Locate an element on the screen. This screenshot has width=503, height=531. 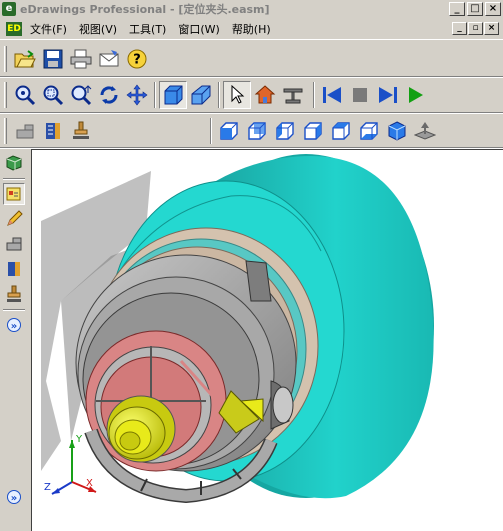
minimize-button: _ is located at coordinates (457, 9).